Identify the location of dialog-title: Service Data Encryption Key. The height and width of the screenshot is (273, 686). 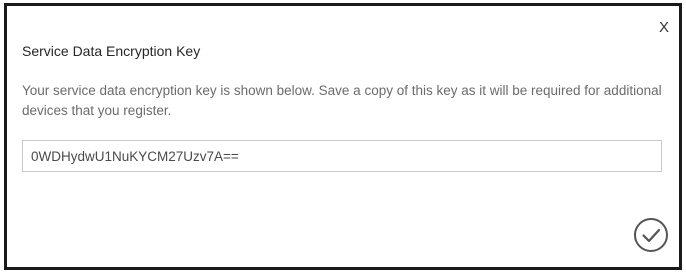
(111, 51).